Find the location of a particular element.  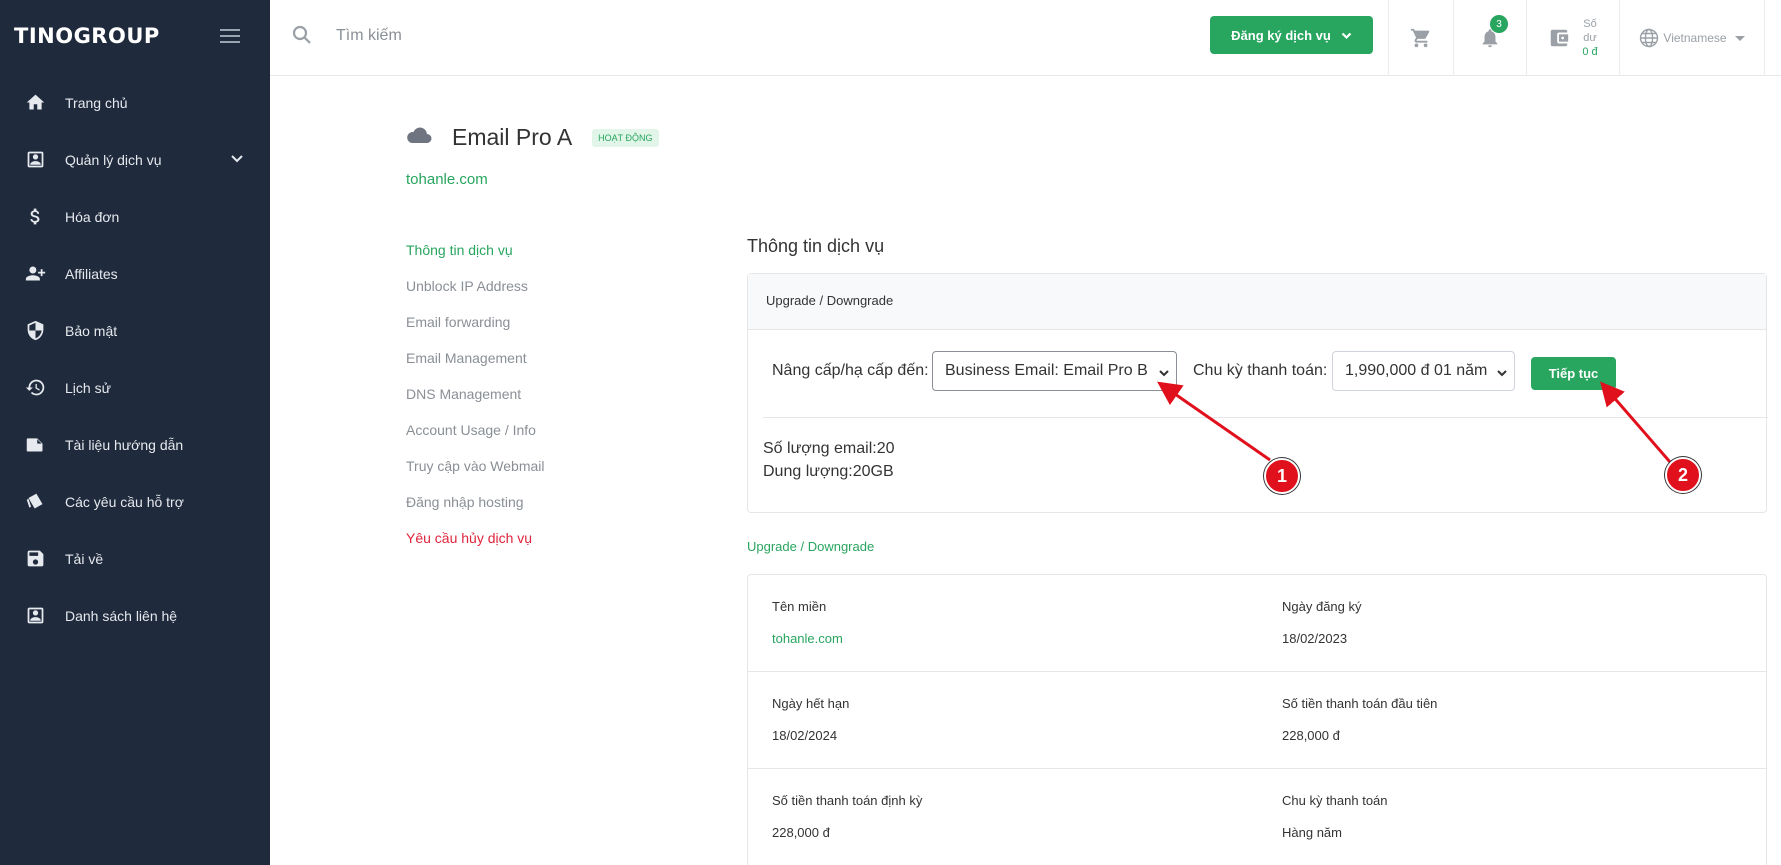

cart-icon is located at coordinates (1420, 38).